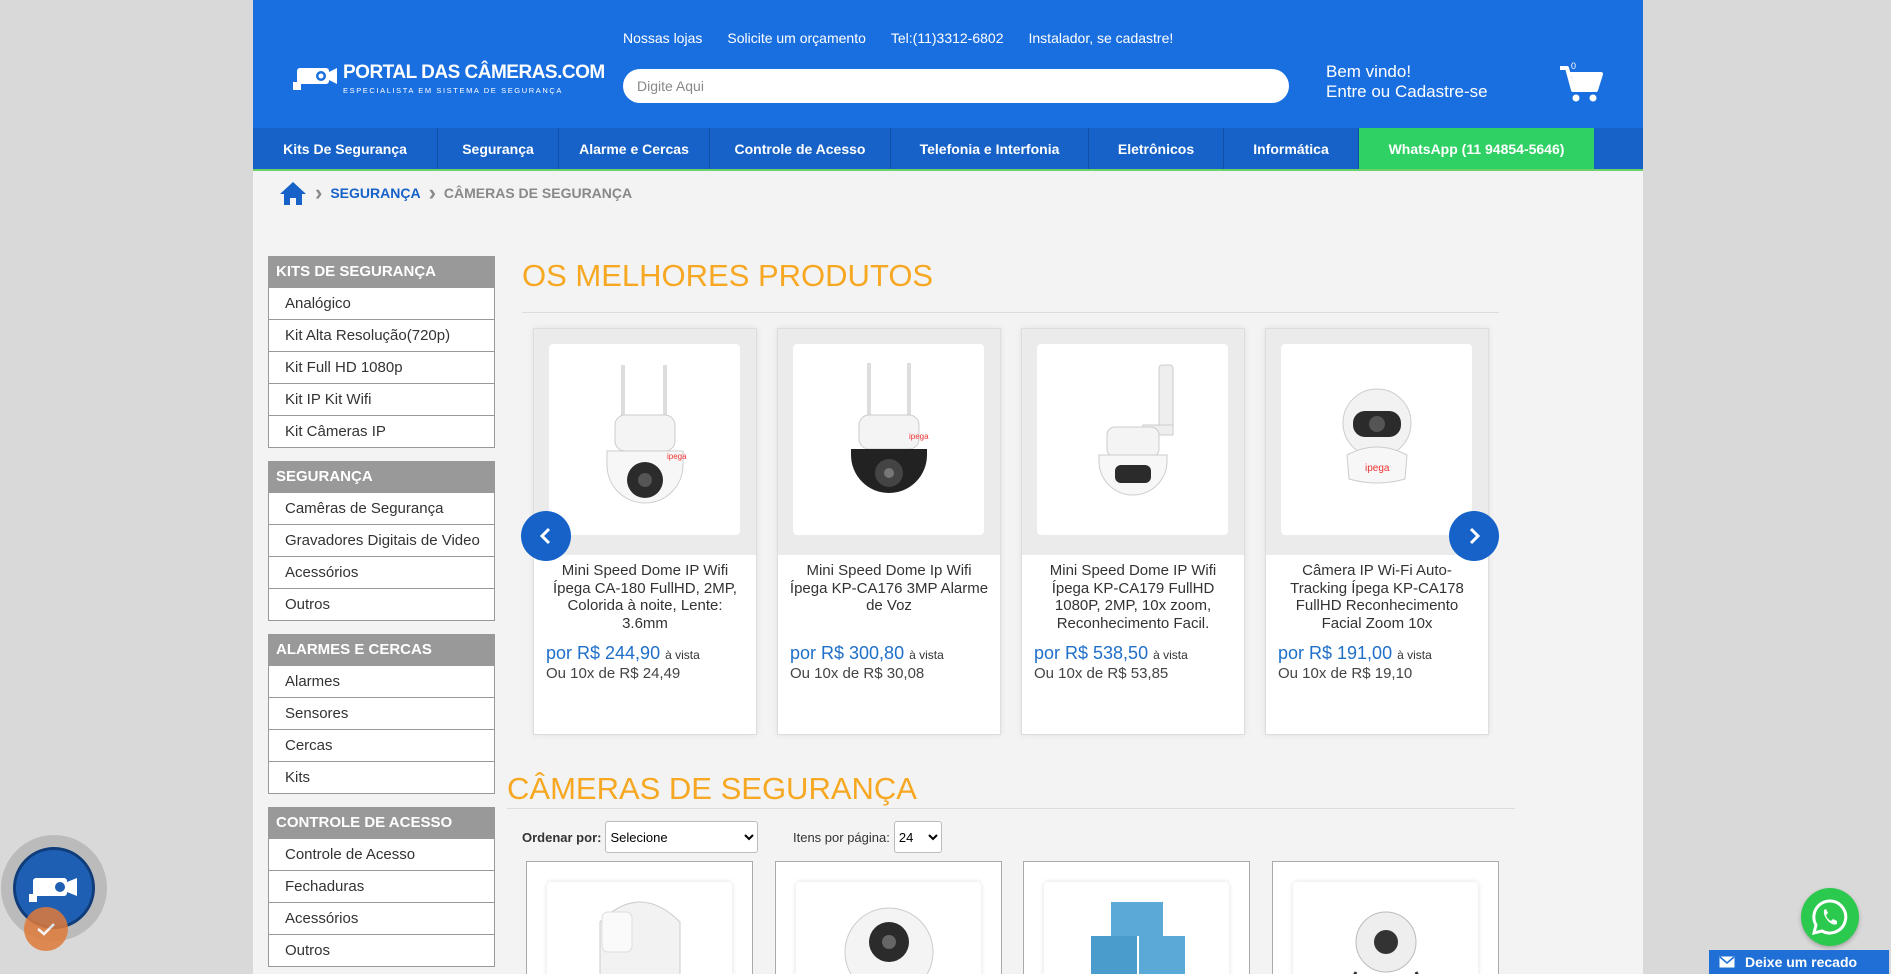 Image resolution: width=1891 pixels, height=974 pixels. I want to click on divider, so click(1010, 312).